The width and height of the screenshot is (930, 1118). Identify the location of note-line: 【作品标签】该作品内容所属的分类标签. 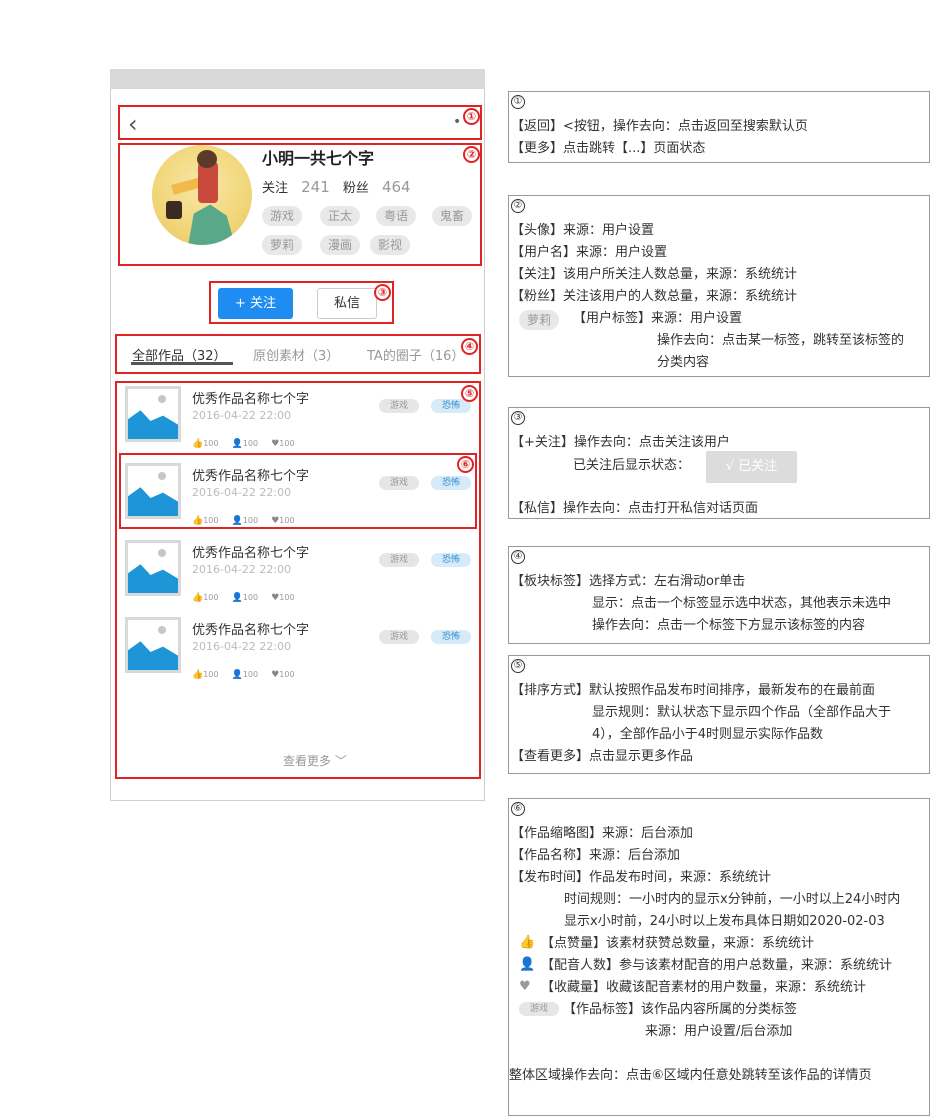
(680, 1009).